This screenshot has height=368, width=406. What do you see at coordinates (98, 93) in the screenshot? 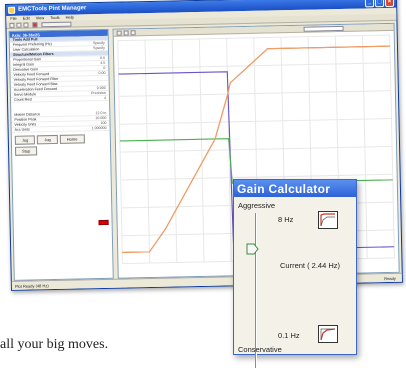
I see `property-value: Precision` at bounding box center [98, 93].